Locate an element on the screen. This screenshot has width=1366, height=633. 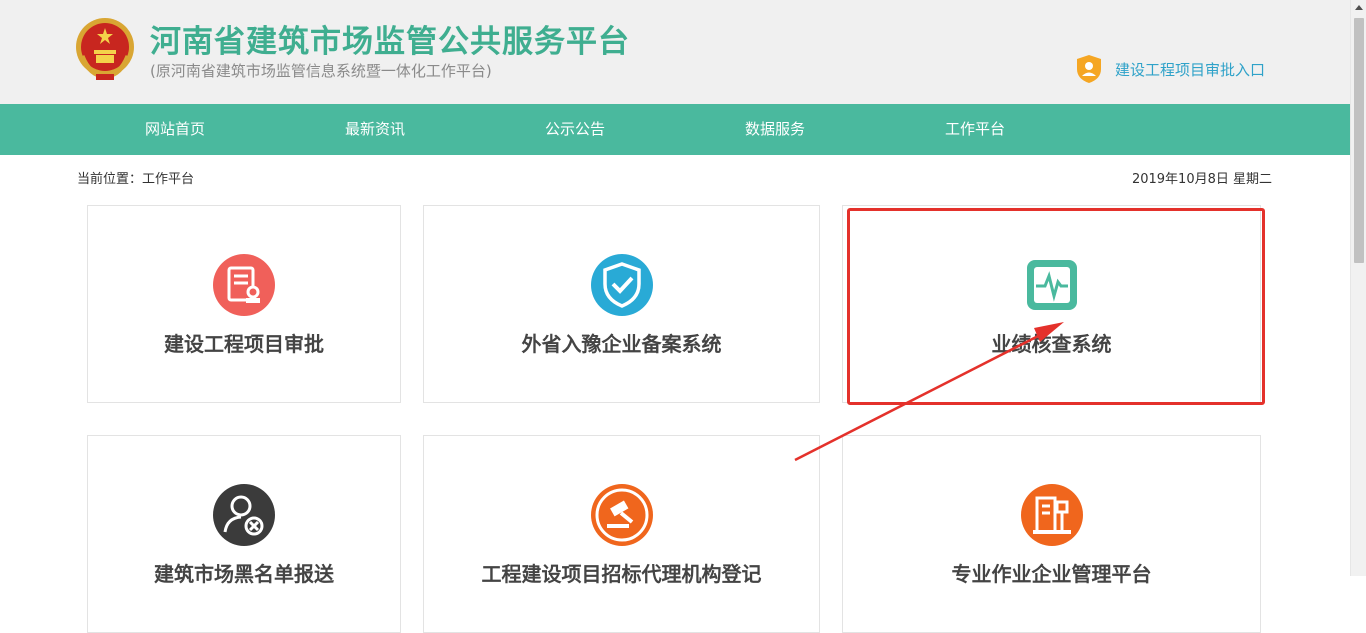
card-blacklist-report: 建筑市场黑名单报送 is located at coordinates (244, 534).